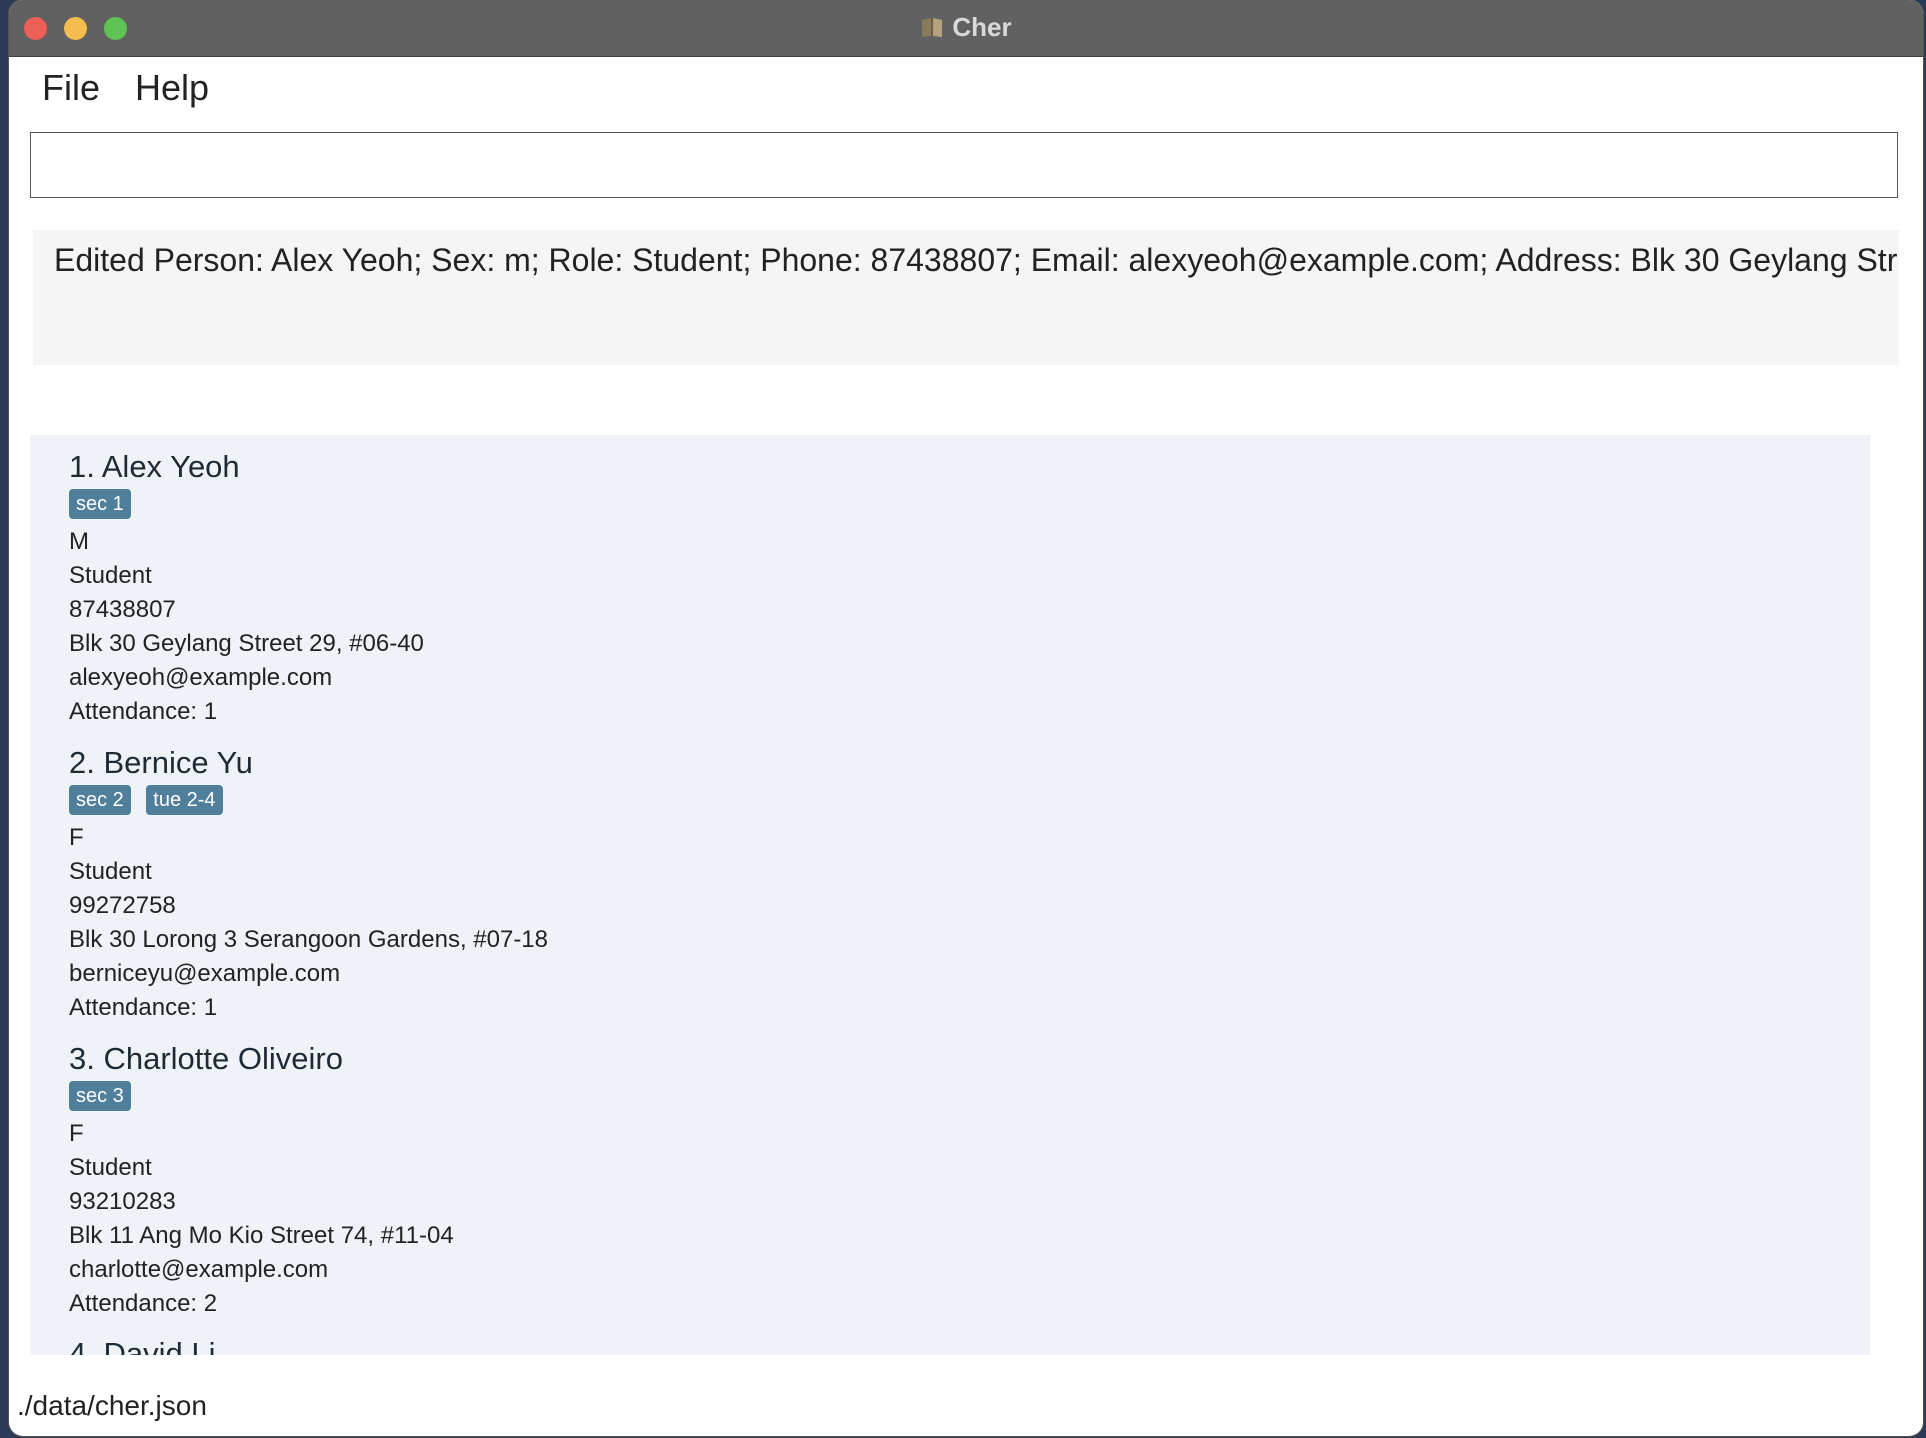 This screenshot has height=1438, width=1926. I want to click on person-name: 2. Bernice Yu, so click(161, 762).